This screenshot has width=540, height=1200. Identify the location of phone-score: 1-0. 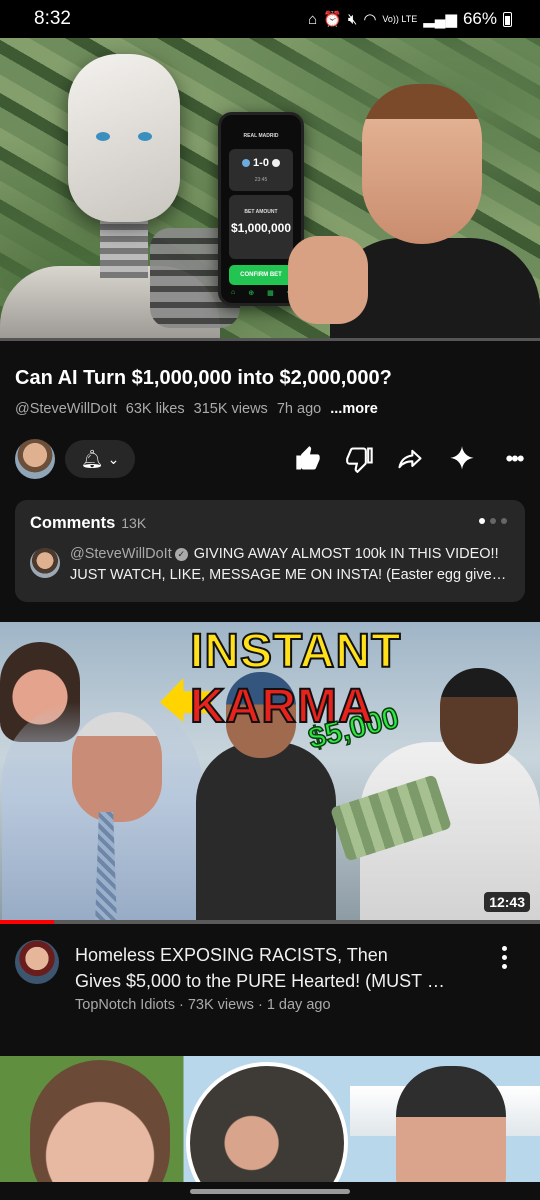
(261, 163).